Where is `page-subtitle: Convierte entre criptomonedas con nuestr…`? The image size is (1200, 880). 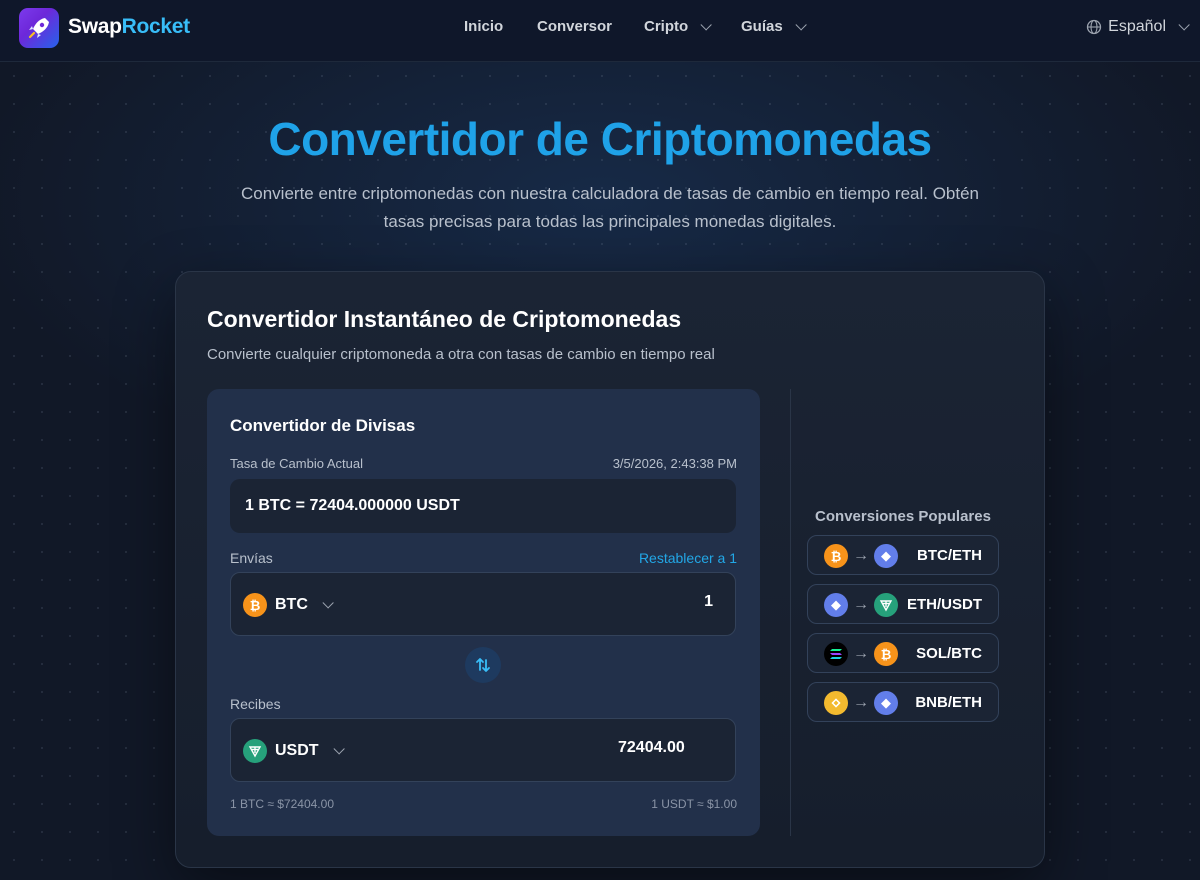
page-subtitle: Convierte entre criptomonedas con nuestr… is located at coordinates (610, 207).